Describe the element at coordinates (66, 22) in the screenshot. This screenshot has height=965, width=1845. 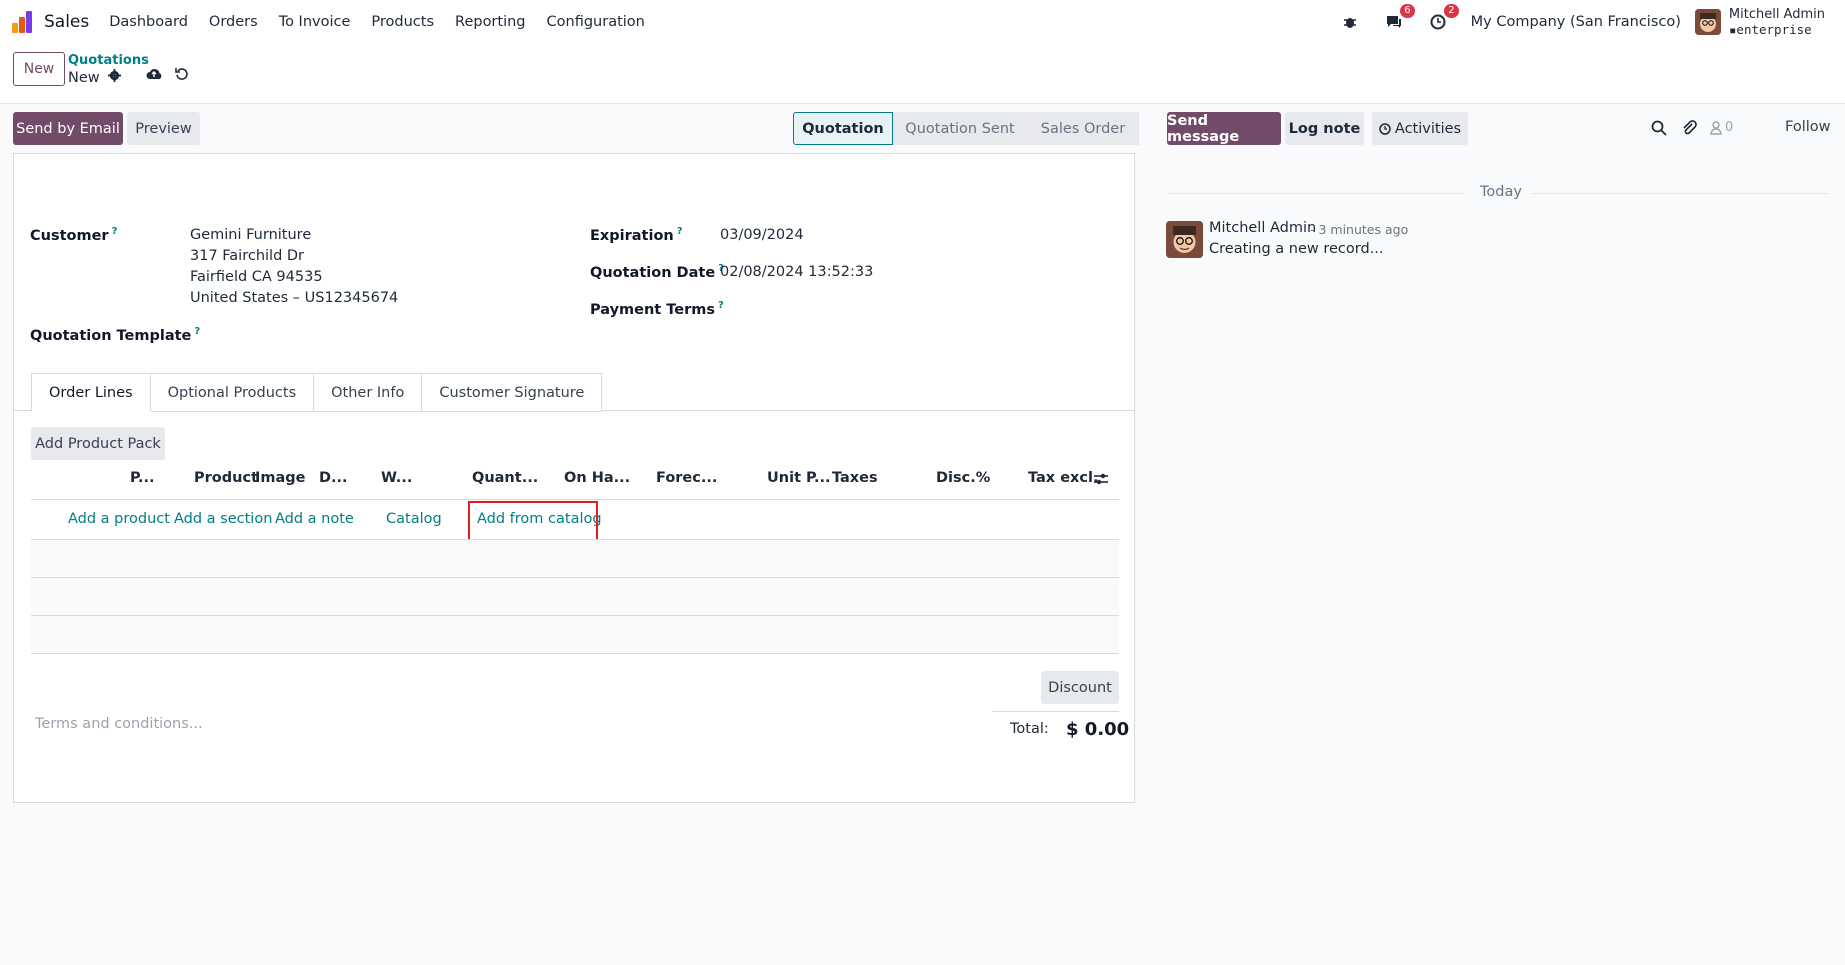
I see `app-name: Sales` at that location.